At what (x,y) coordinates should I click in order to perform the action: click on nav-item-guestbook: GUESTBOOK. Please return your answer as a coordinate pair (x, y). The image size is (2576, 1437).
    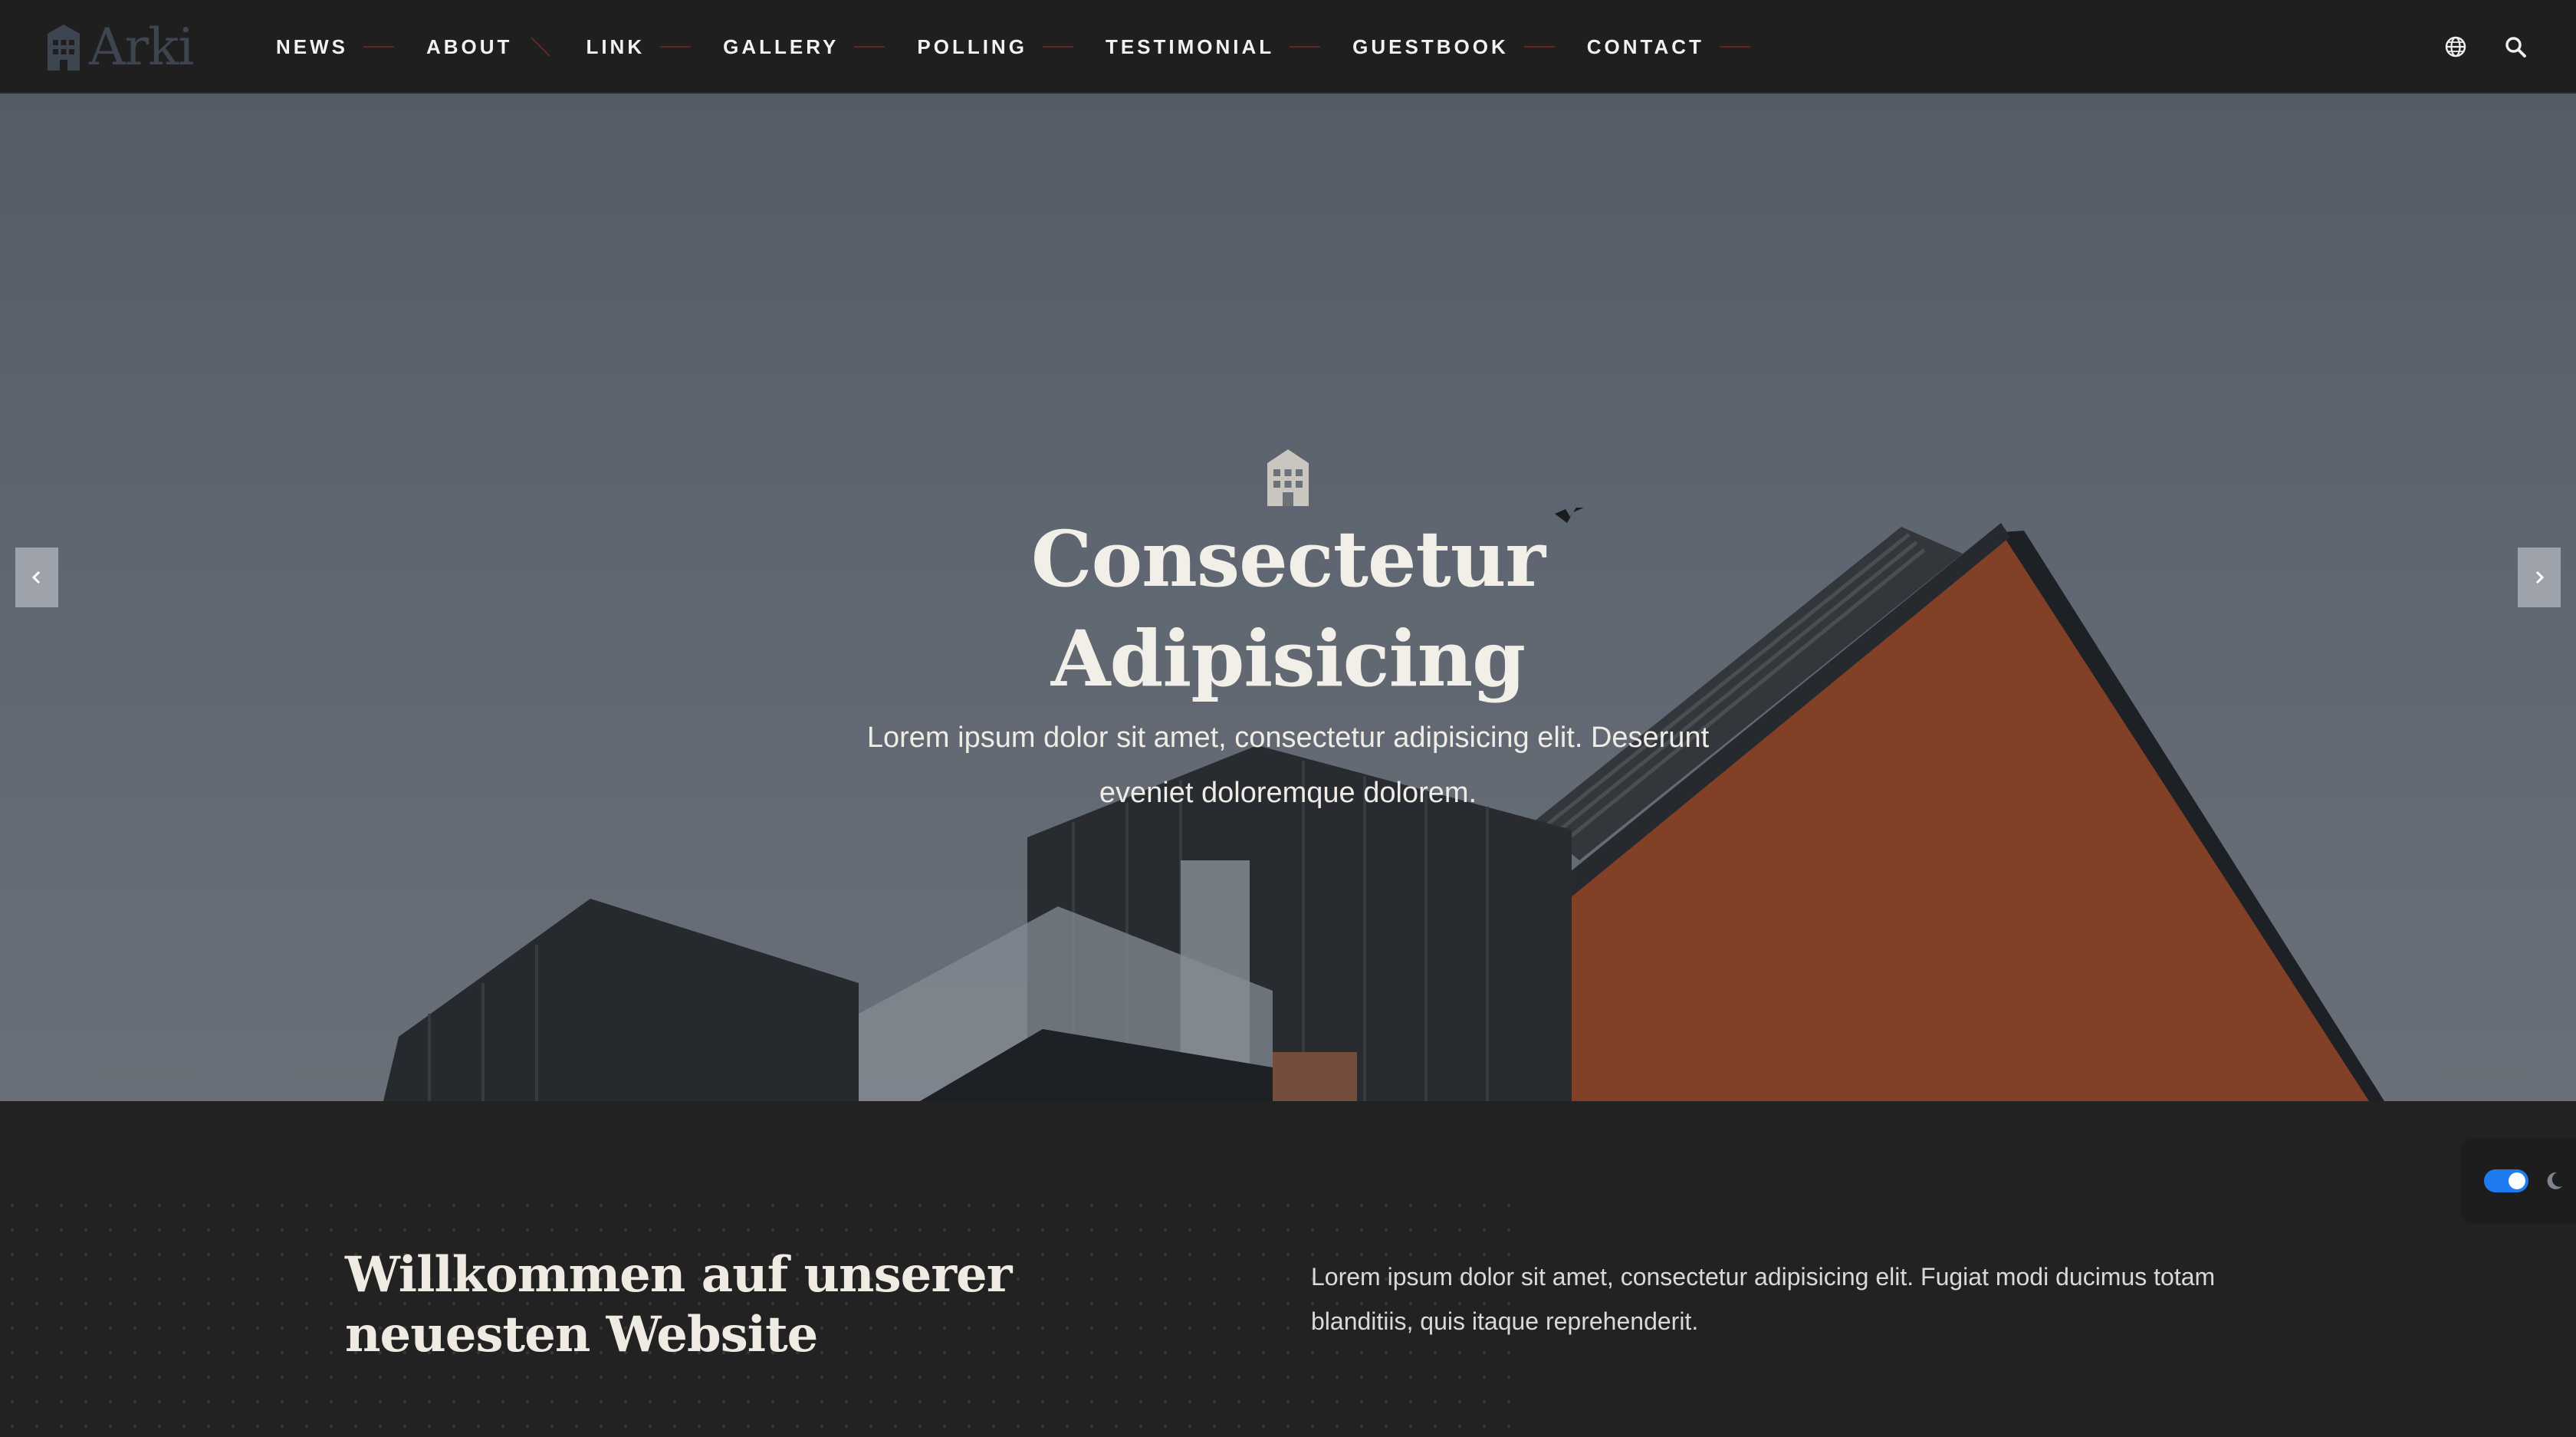
    Looking at the image, I should click on (1453, 47).